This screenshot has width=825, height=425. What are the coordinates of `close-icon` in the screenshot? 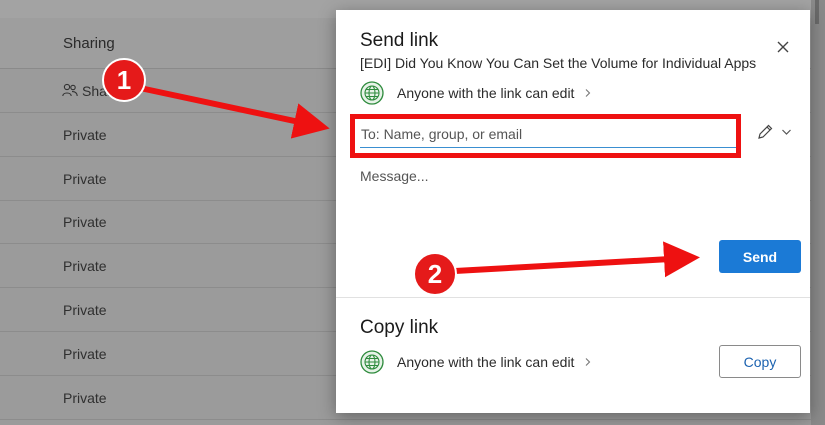 It's located at (783, 47).